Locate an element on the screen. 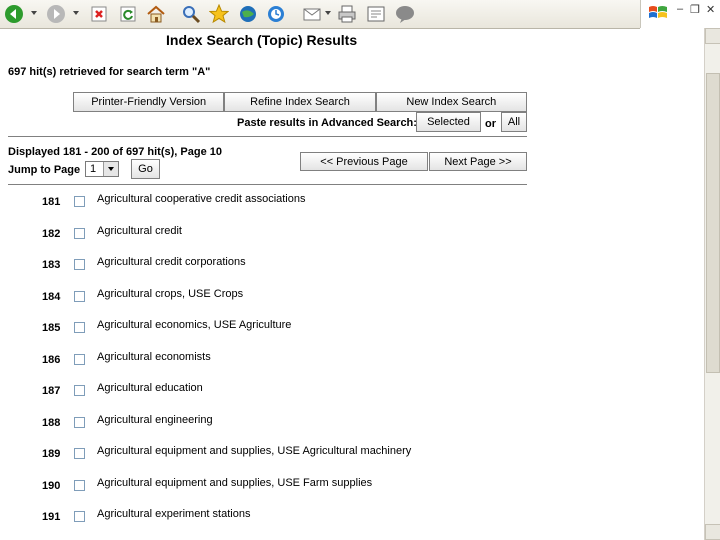  scroll-up-button is located at coordinates (712, 36).